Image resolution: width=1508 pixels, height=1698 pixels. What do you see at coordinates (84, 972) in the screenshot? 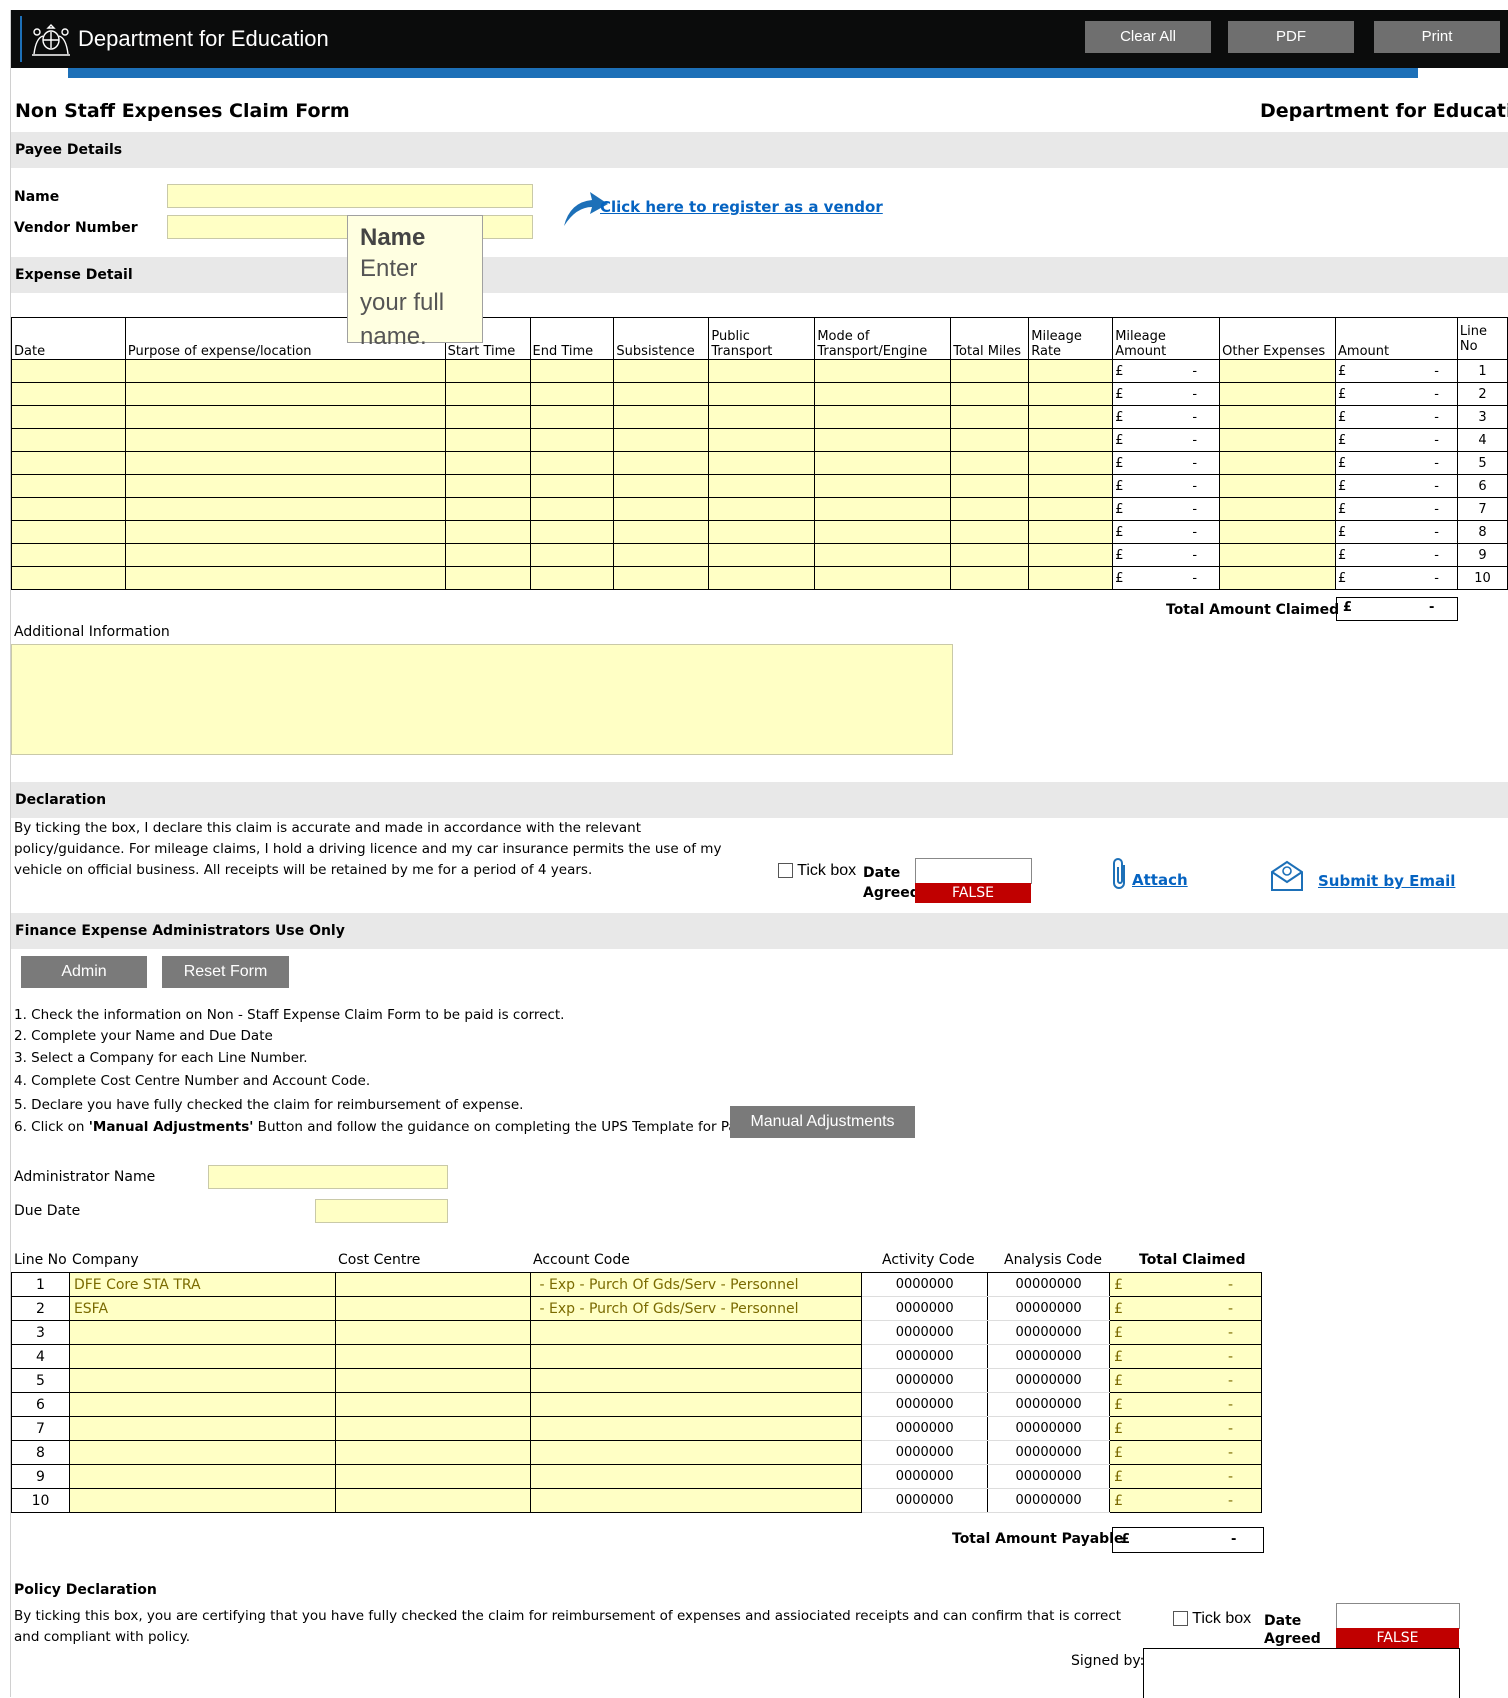
I see `admin-button: Admin` at bounding box center [84, 972].